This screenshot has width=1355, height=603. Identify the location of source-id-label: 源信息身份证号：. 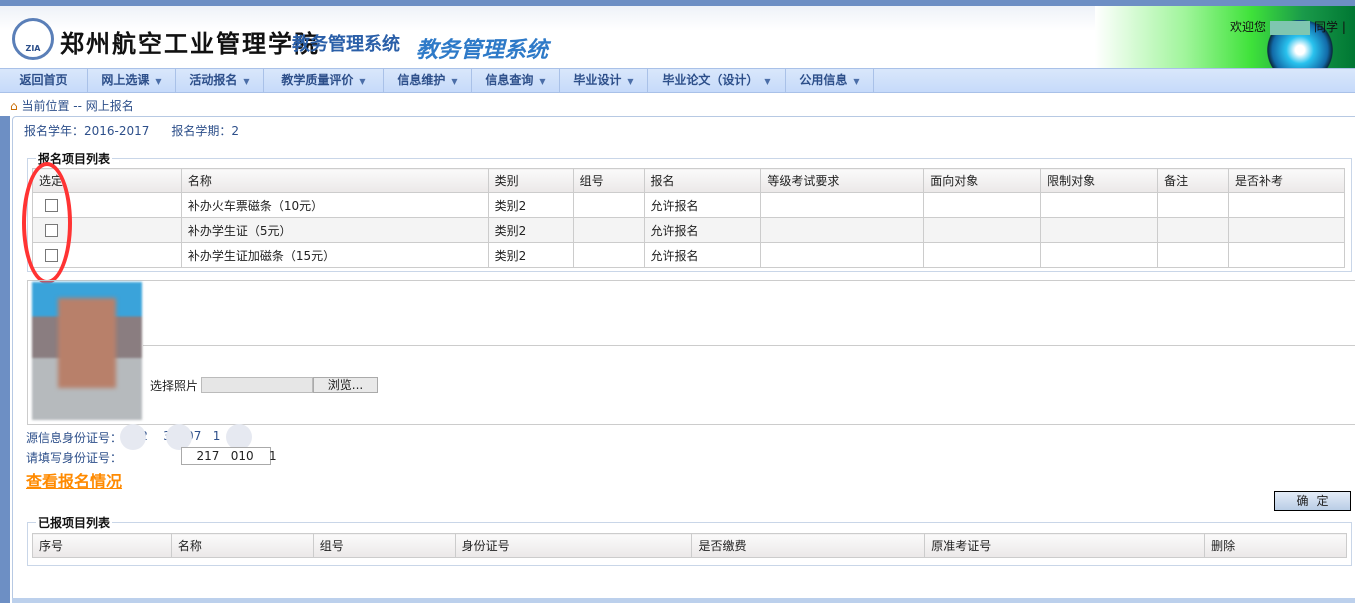
(74, 438).